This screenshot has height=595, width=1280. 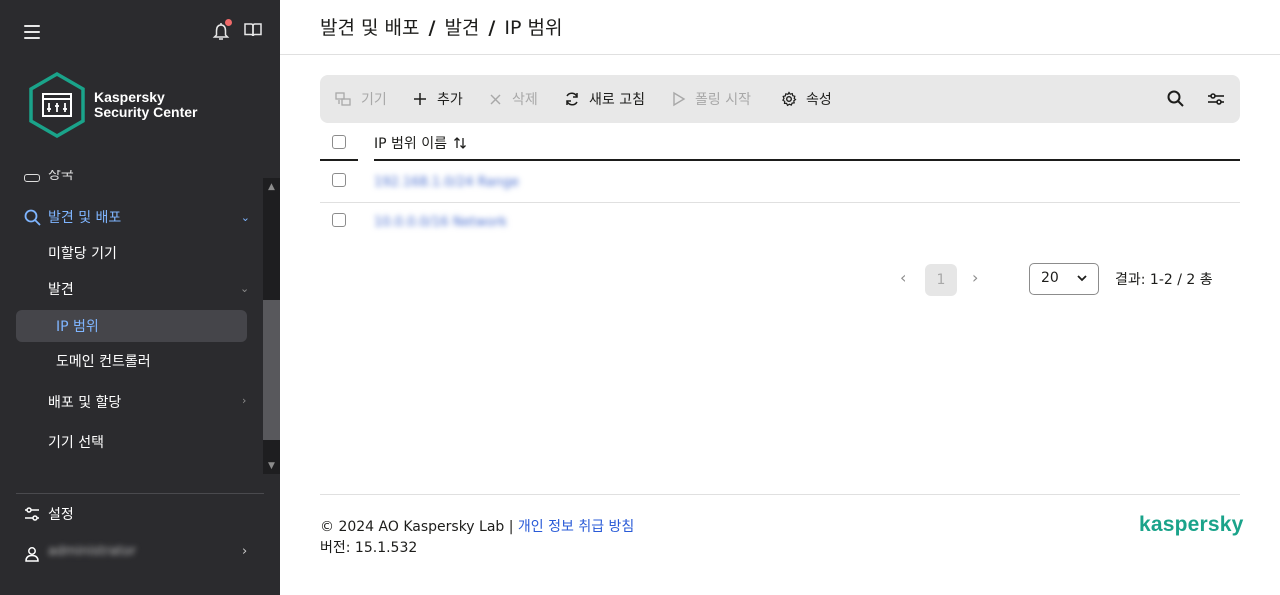 I want to click on copyright: © 2024 AO Kaspersky Lab | 개인 정보 취급 방침, so click(x=477, y=526).